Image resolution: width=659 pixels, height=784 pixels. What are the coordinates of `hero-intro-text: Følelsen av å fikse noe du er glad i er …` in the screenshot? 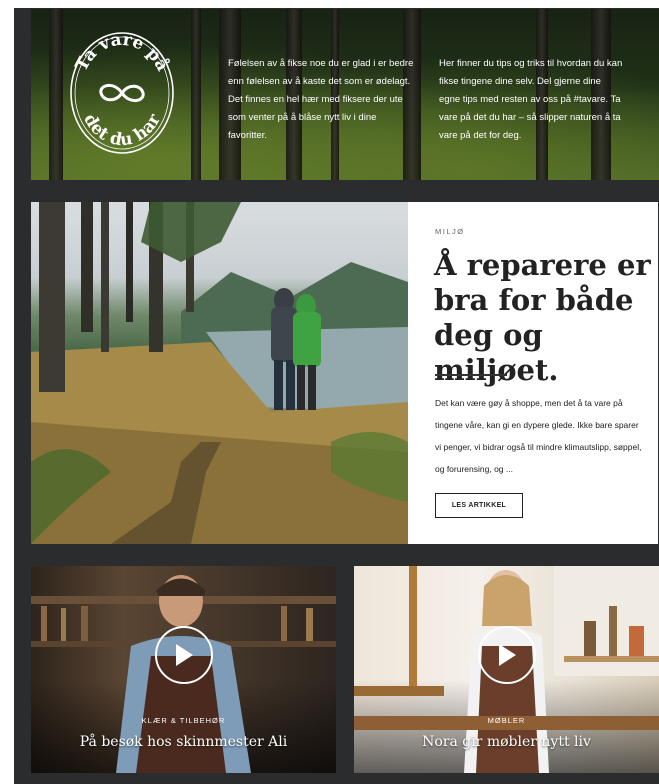 It's located at (321, 99).